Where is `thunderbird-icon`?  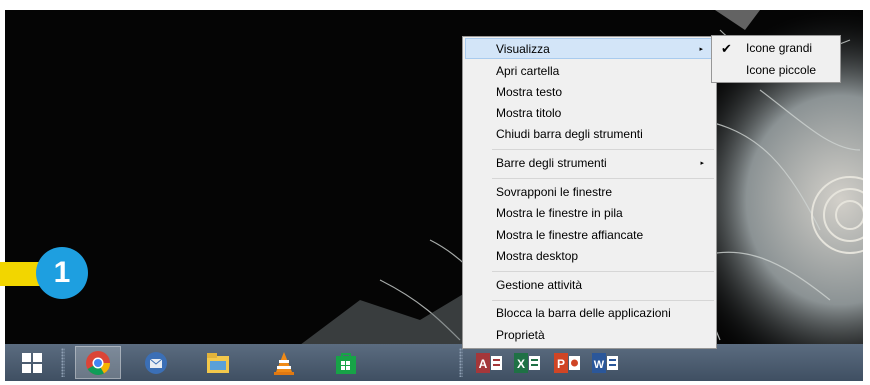 thunderbird-icon is located at coordinates (156, 362).